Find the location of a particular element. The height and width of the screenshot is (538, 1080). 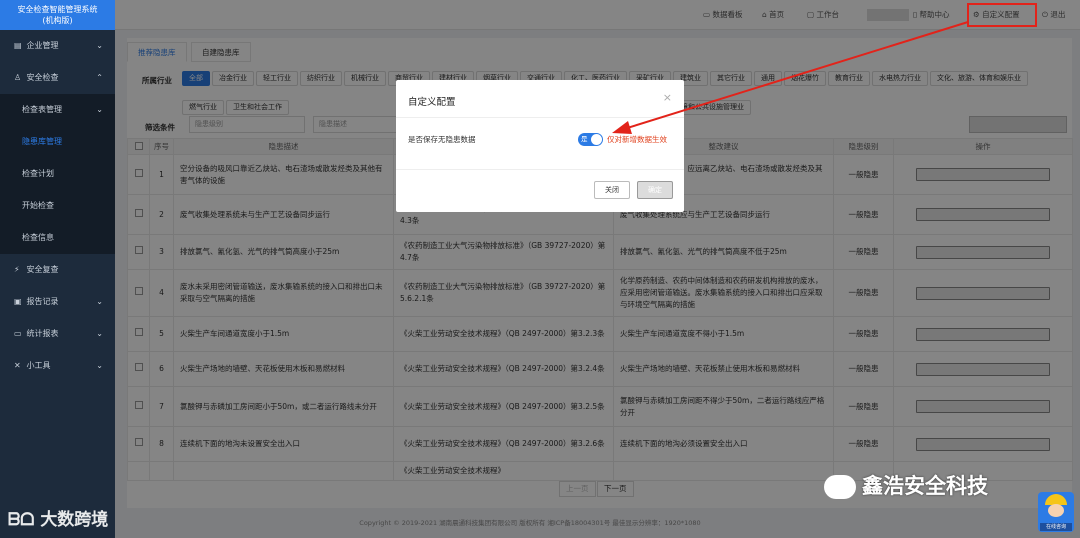

inspect-icon: ♙ is located at coordinates (18, 77).